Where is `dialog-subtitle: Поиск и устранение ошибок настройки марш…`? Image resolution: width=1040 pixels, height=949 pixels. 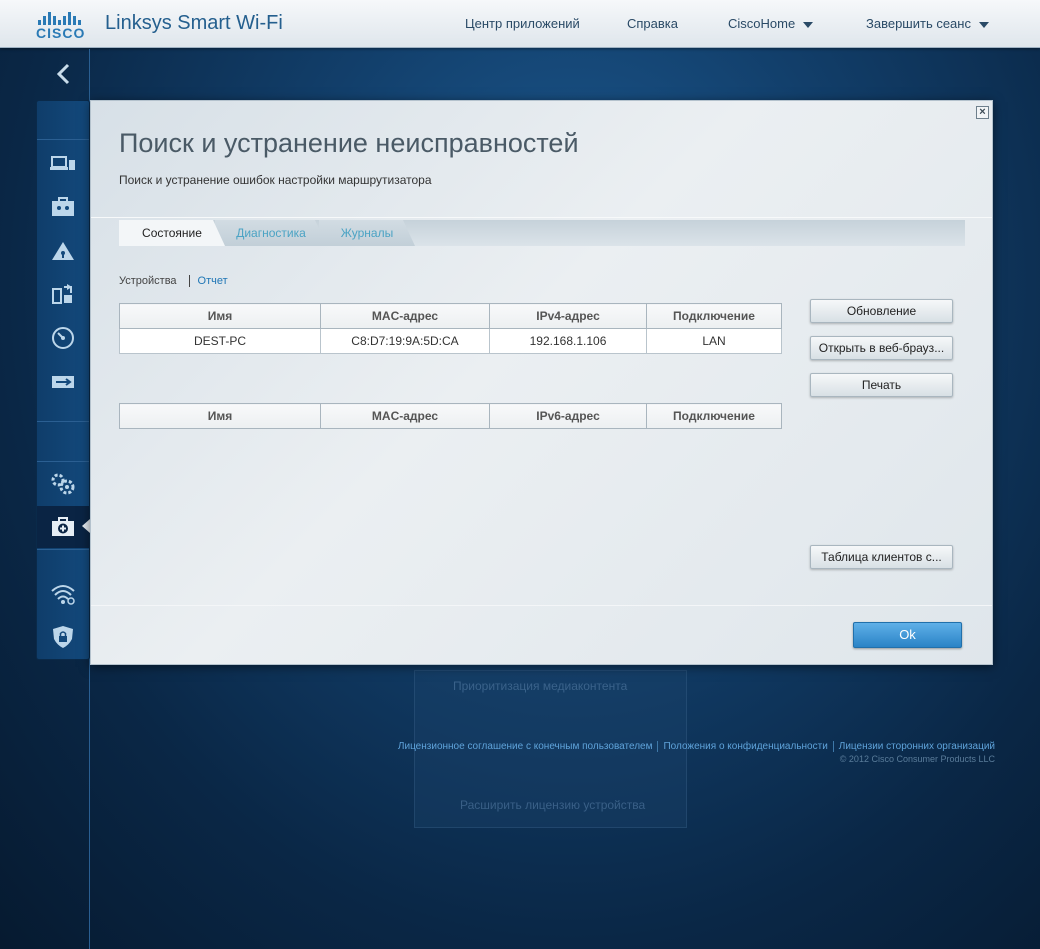 dialog-subtitle: Поиск и устранение ошибок настройки марш… is located at coordinates (275, 180).